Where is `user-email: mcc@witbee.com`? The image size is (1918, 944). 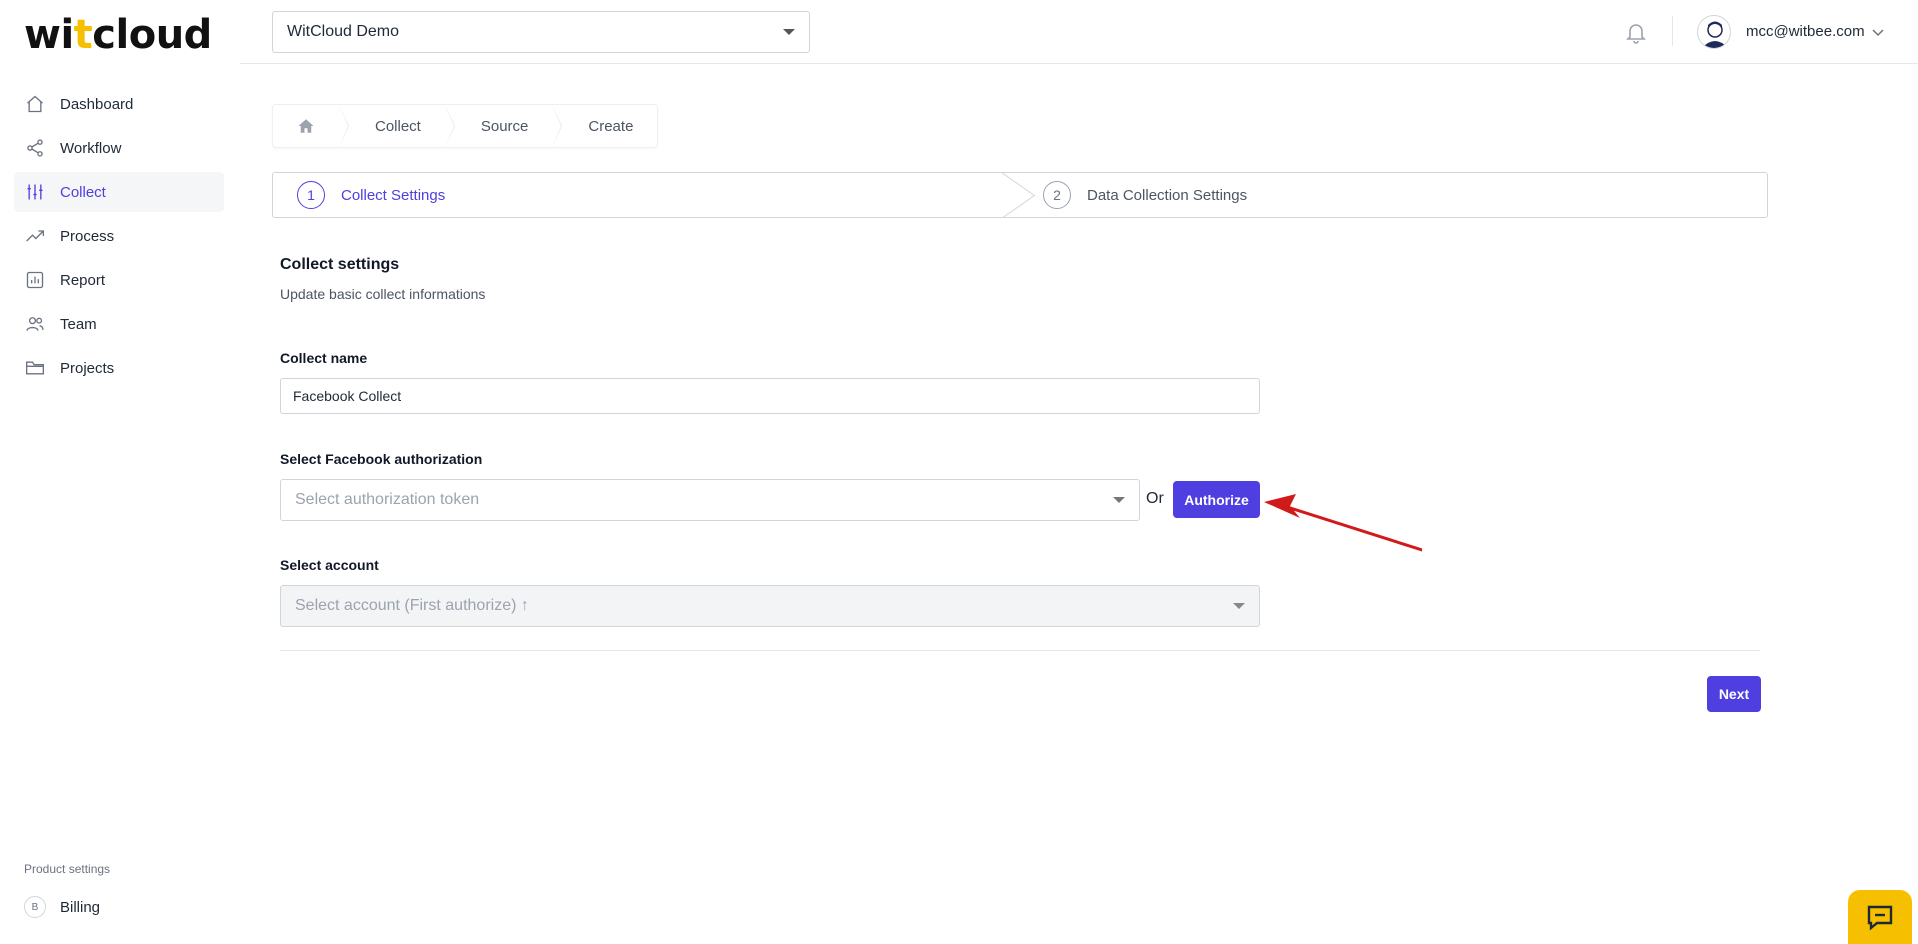 user-email: mcc@witbee.com is located at coordinates (1805, 31).